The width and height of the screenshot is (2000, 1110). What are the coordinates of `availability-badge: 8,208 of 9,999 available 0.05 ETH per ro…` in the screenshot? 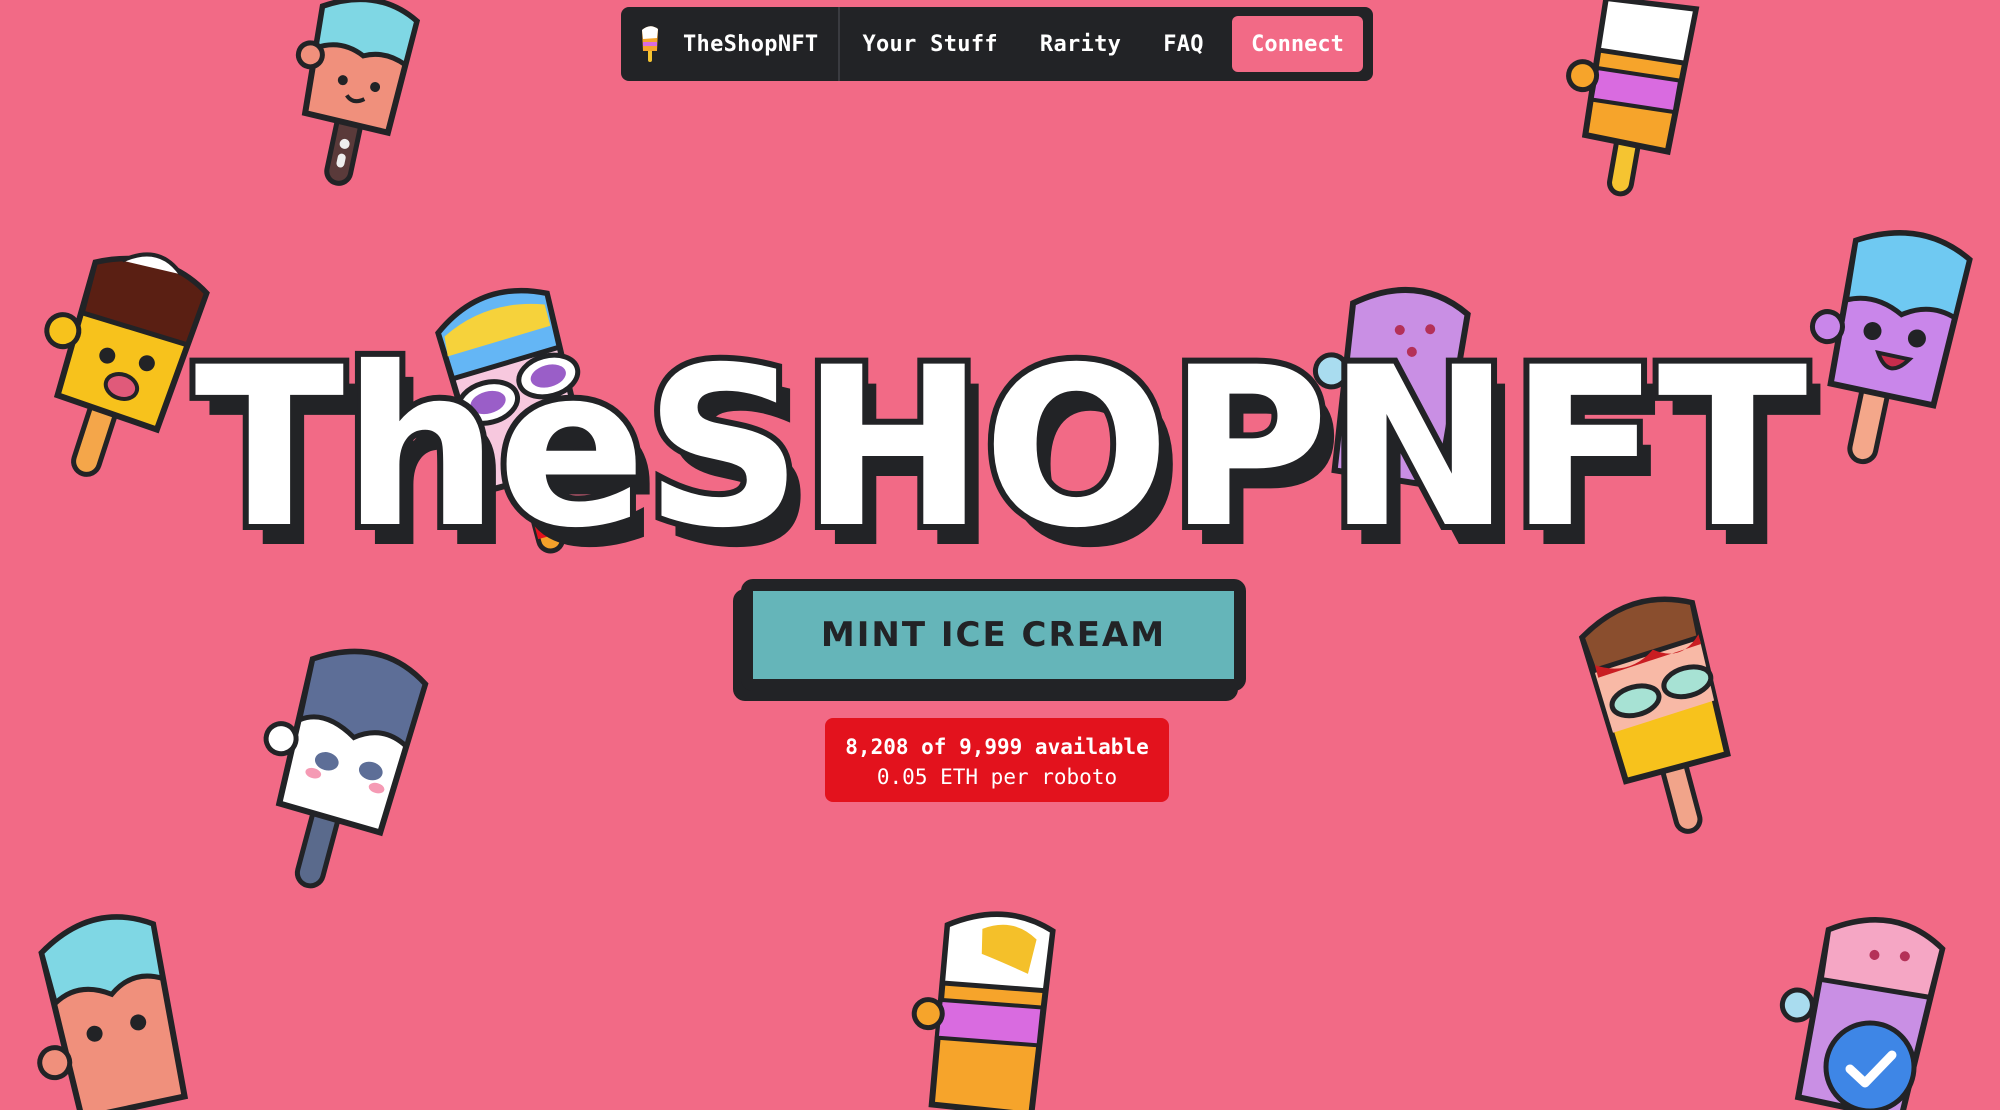 It's located at (997, 760).